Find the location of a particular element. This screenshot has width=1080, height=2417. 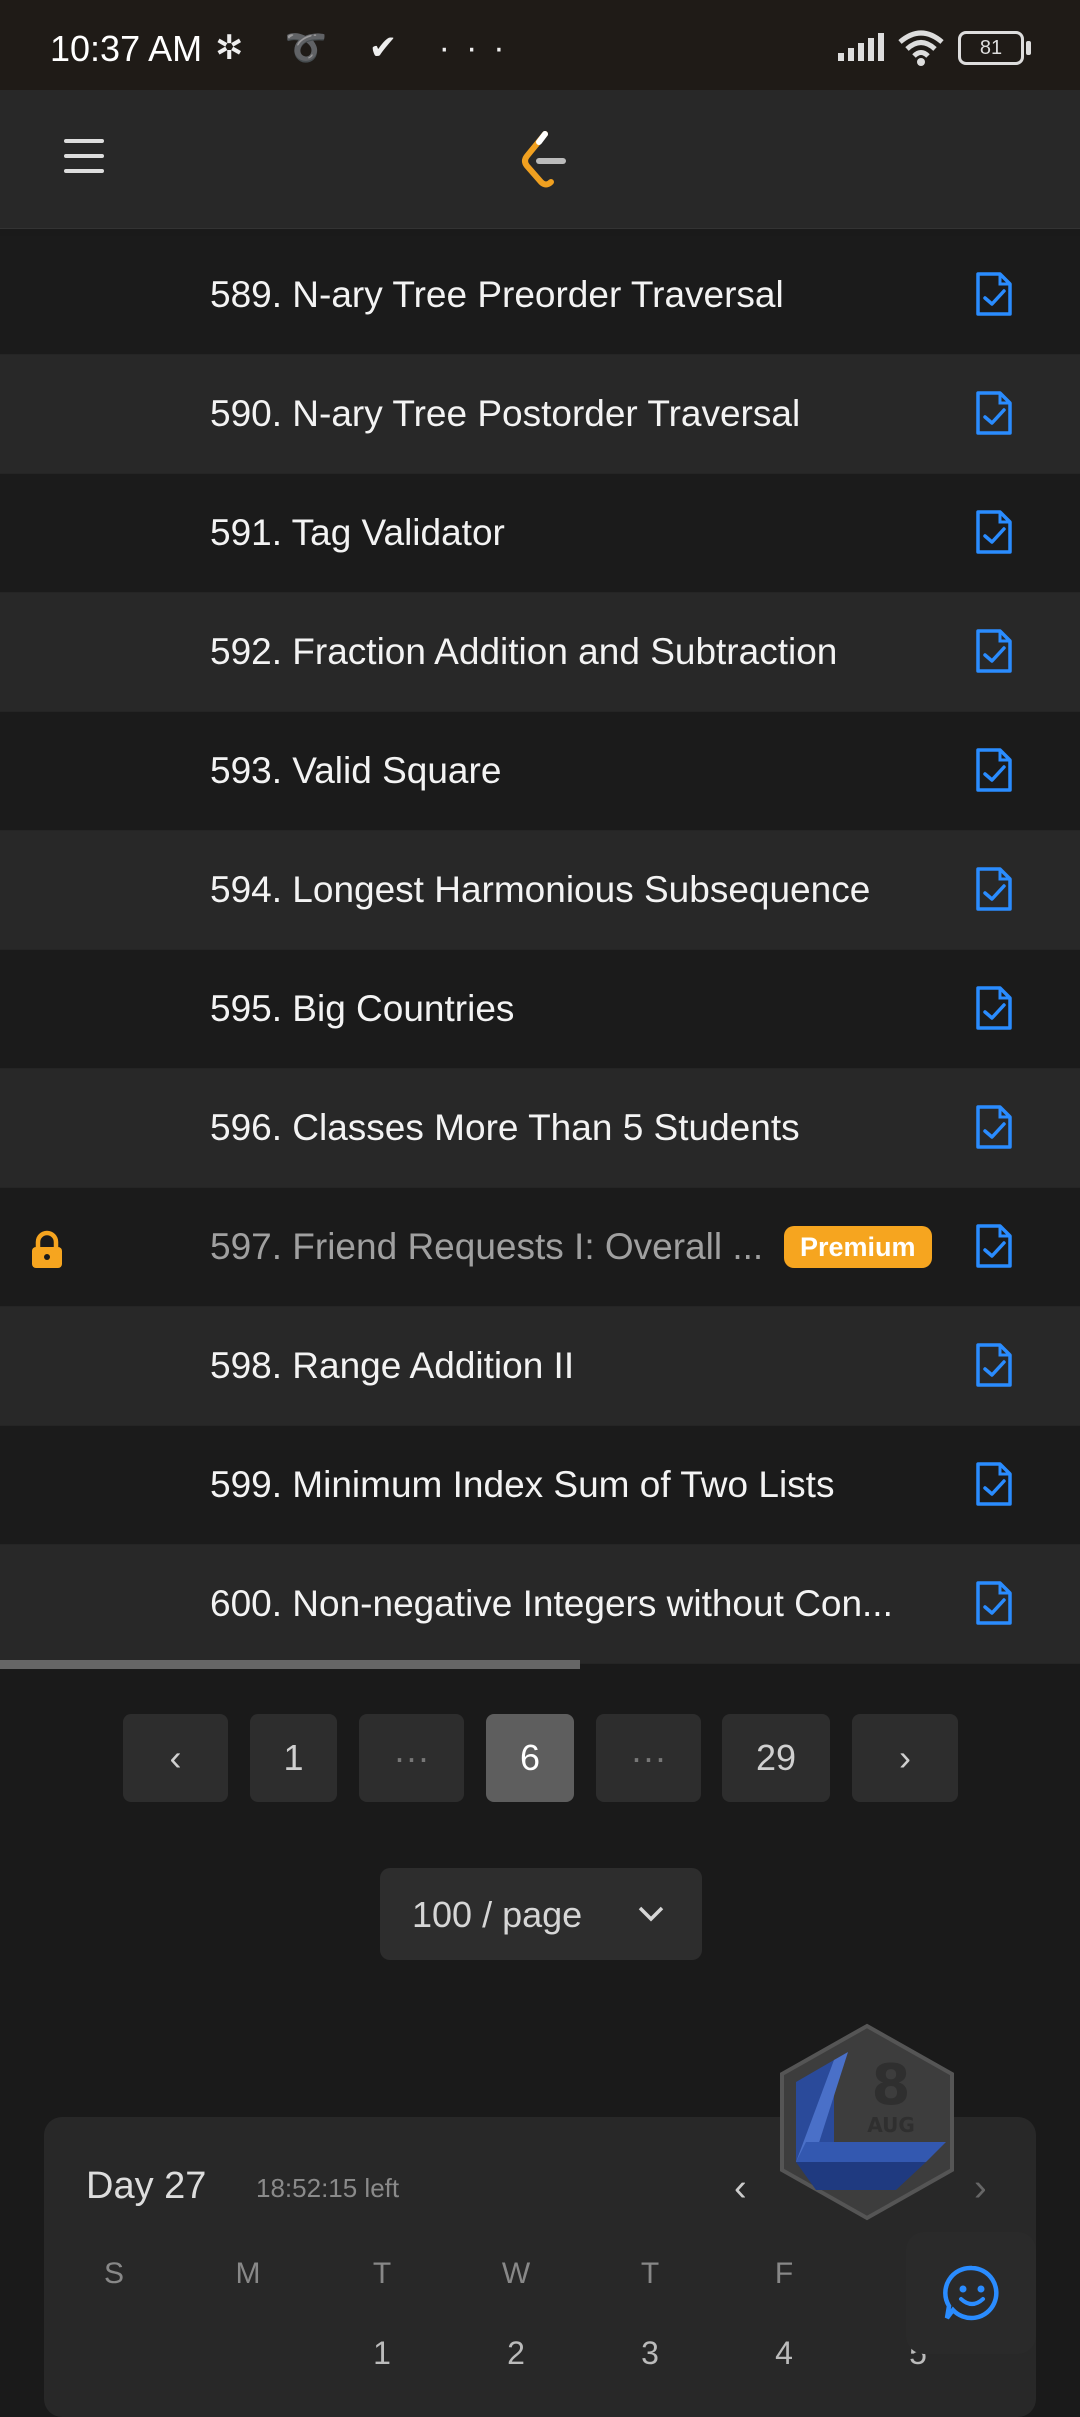

chevron-down-icon is located at coordinates (651, 1914).